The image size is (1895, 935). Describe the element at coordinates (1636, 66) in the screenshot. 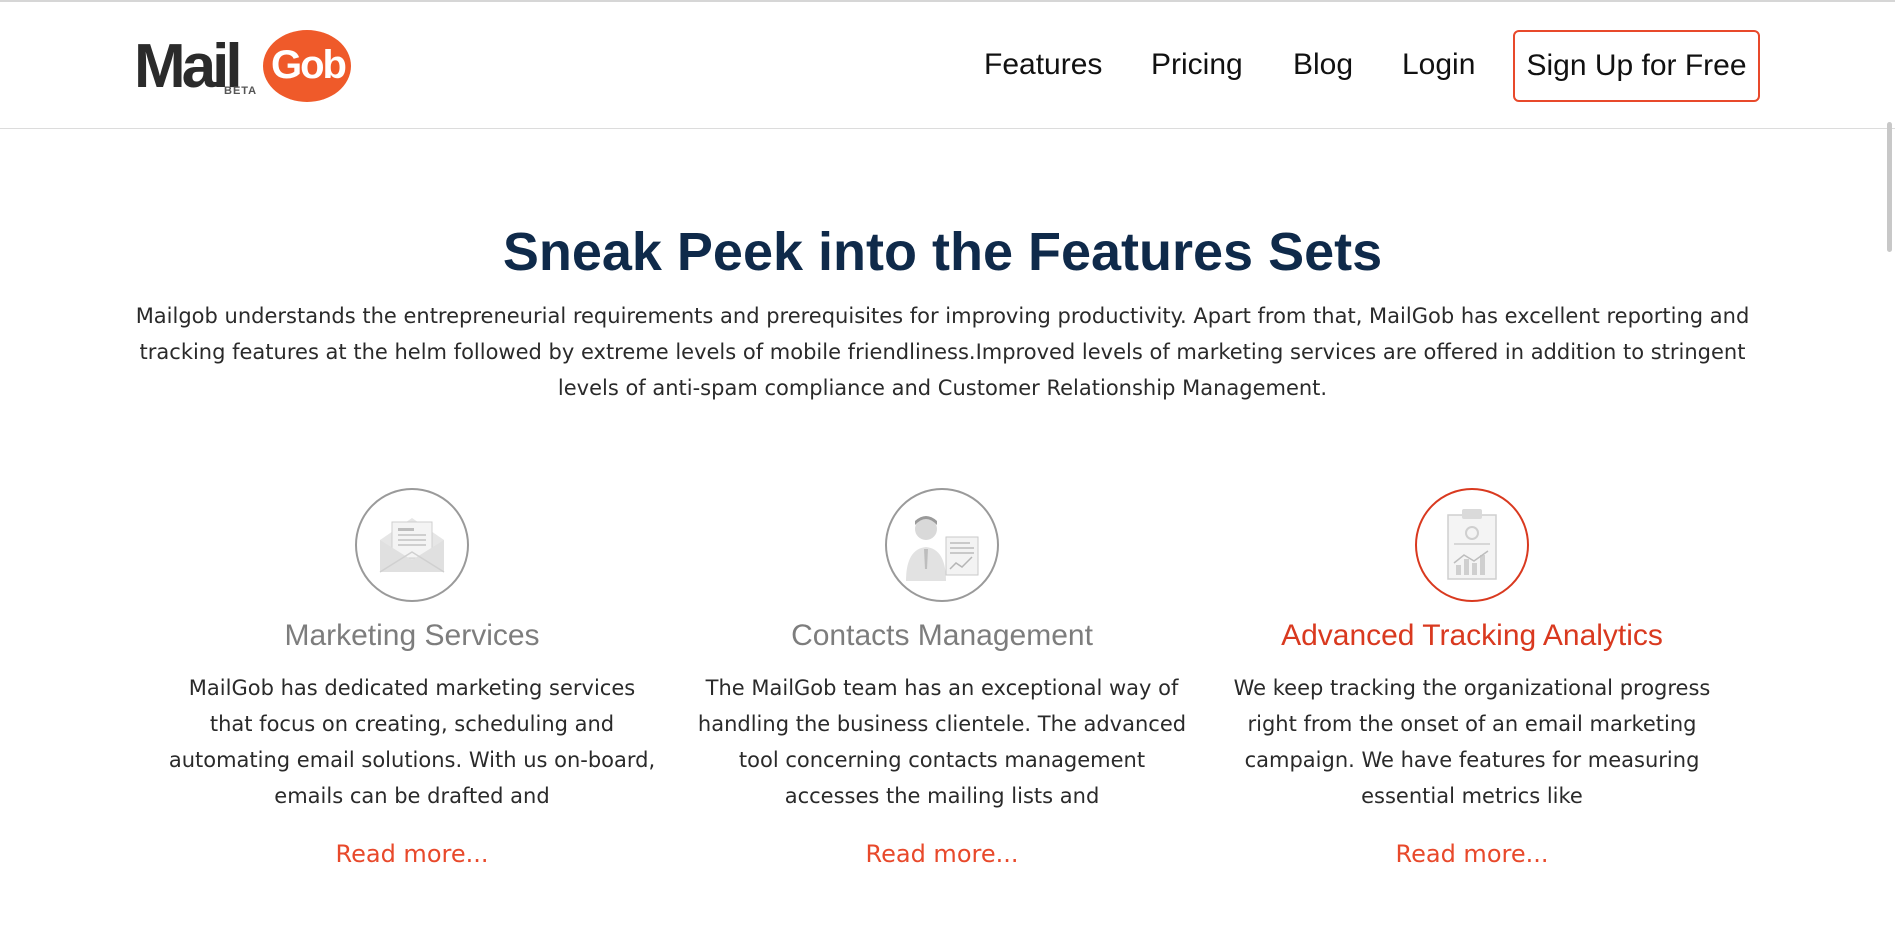

I see `signup-free-button: Sign Up for Free` at that location.